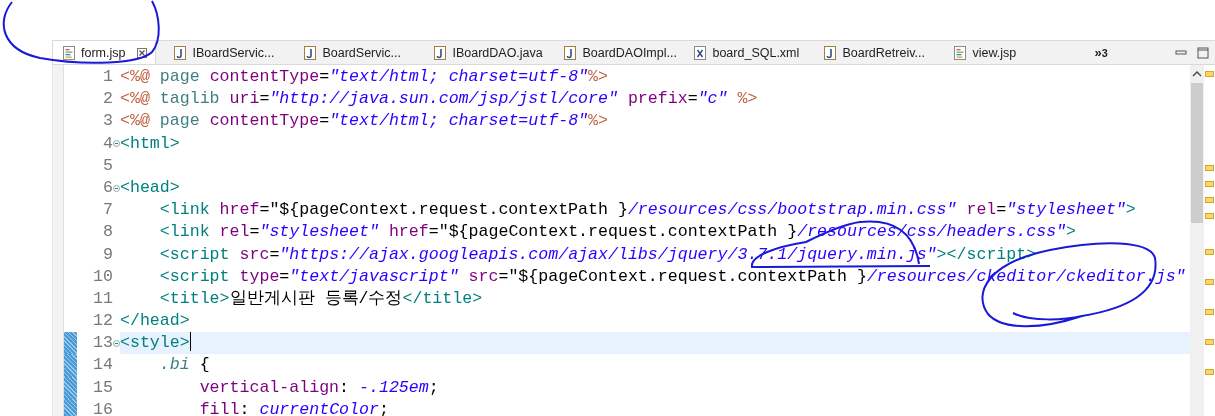 This screenshot has height=416, width=1215. What do you see at coordinates (1203, 52) in the screenshot?
I see `maximize-icon` at bounding box center [1203, 52].